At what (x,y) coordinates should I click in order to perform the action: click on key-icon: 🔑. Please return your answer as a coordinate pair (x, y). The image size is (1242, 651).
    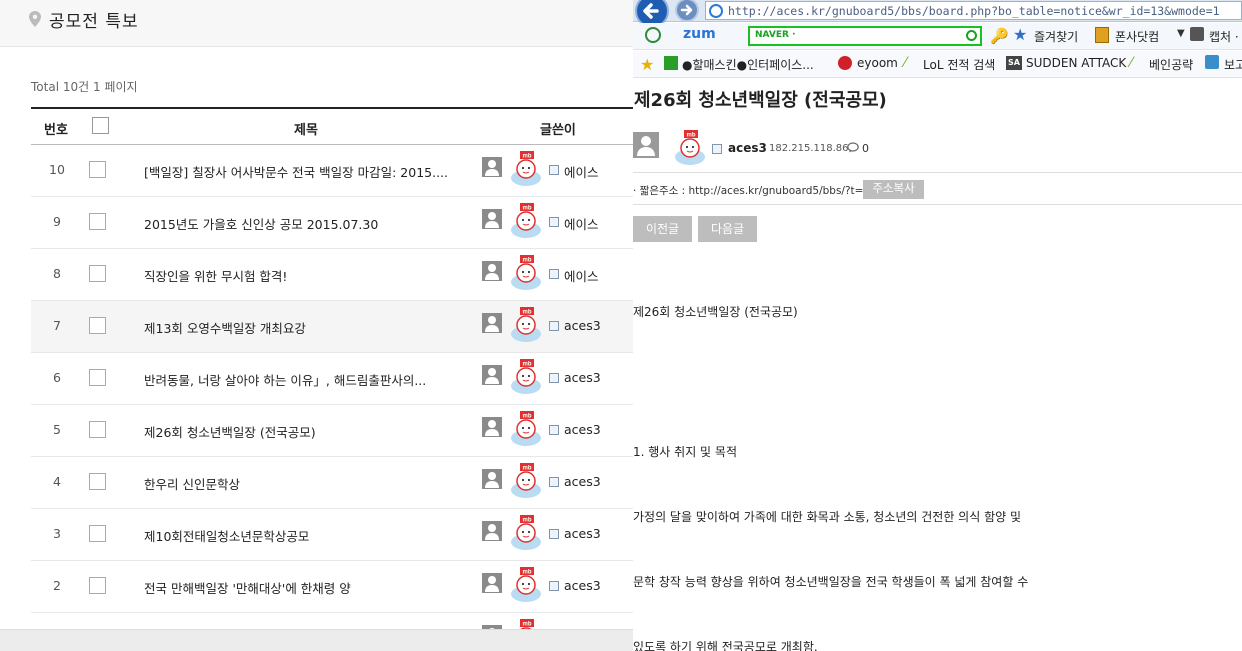
    Looking at the image, I should click on (999, 36).